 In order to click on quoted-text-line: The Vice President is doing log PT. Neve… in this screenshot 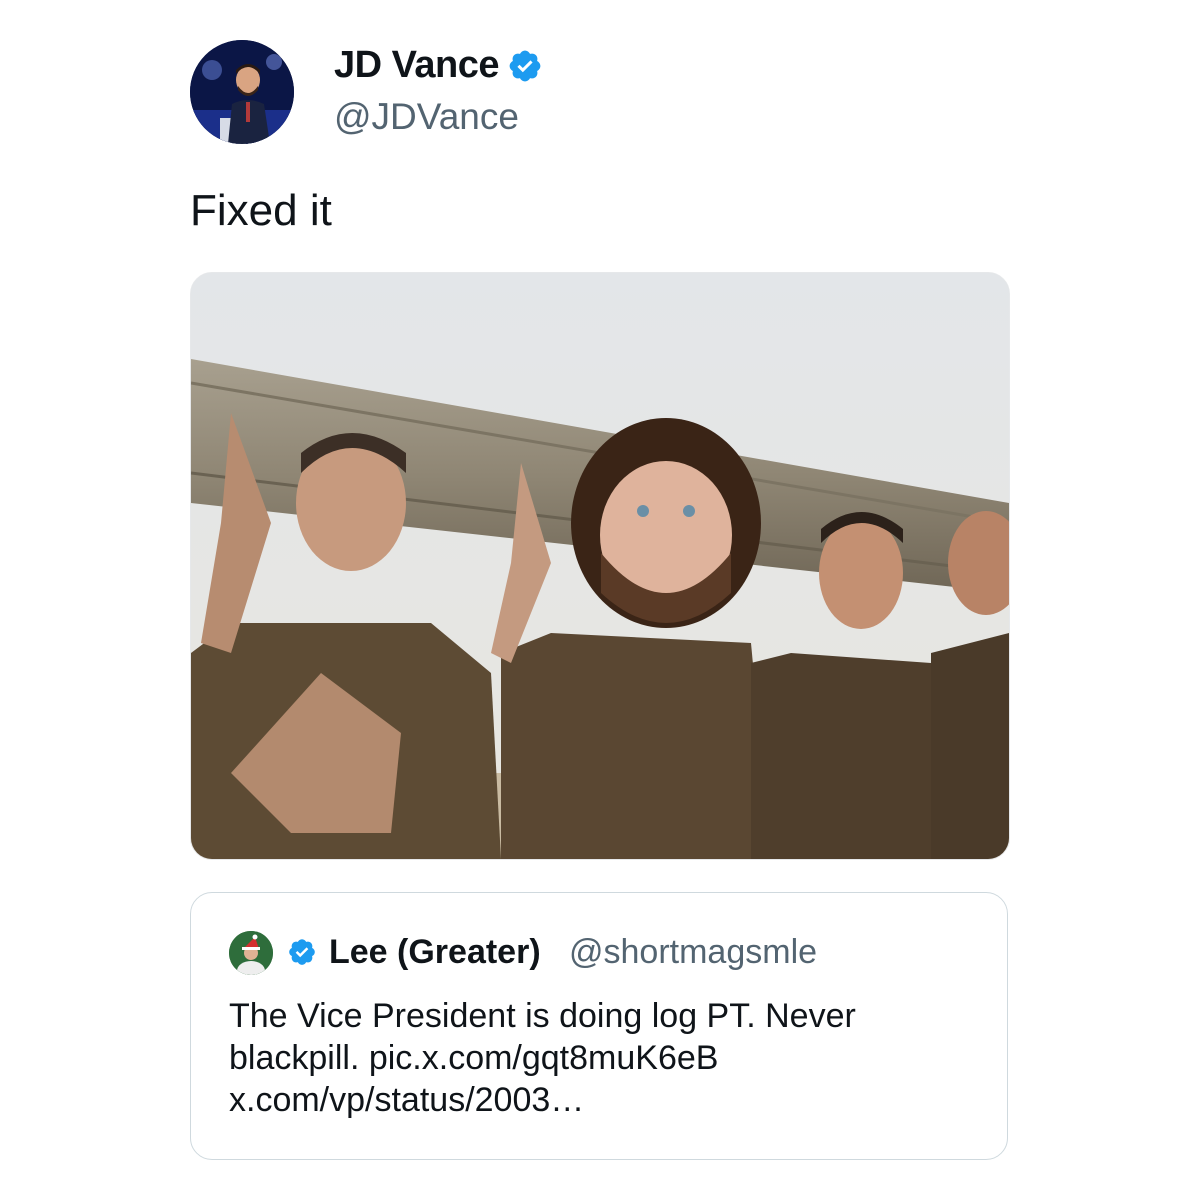, I will do `click(542, 1016)`.